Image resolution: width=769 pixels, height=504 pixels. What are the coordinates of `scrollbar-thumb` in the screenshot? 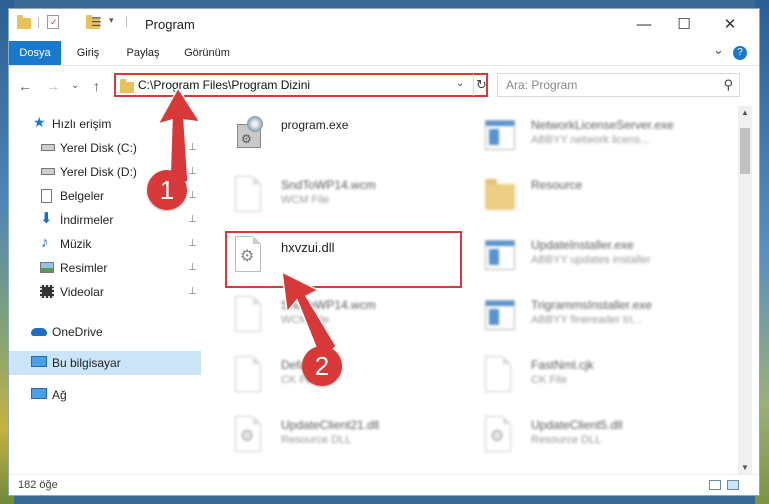 It's located at (745, 151).